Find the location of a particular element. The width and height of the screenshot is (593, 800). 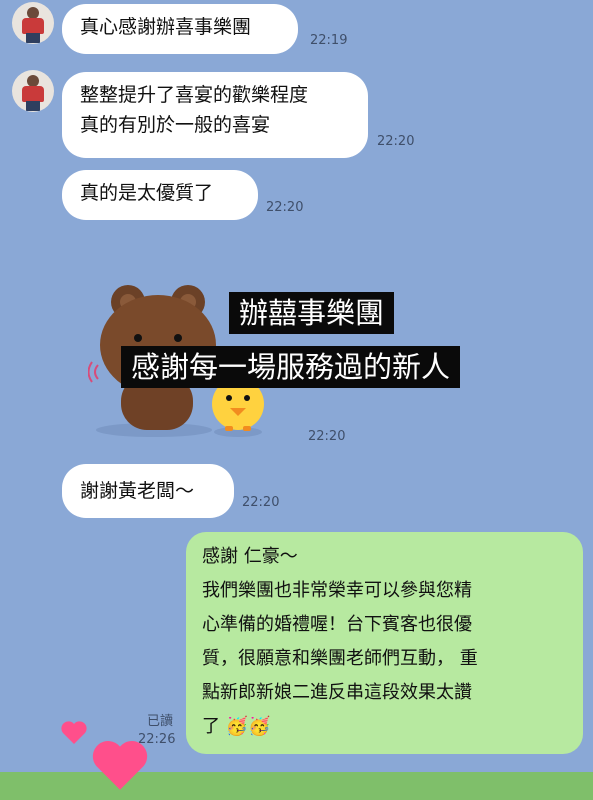

message-text: 了 🥳🥳 is located at coordinates (236, 726).